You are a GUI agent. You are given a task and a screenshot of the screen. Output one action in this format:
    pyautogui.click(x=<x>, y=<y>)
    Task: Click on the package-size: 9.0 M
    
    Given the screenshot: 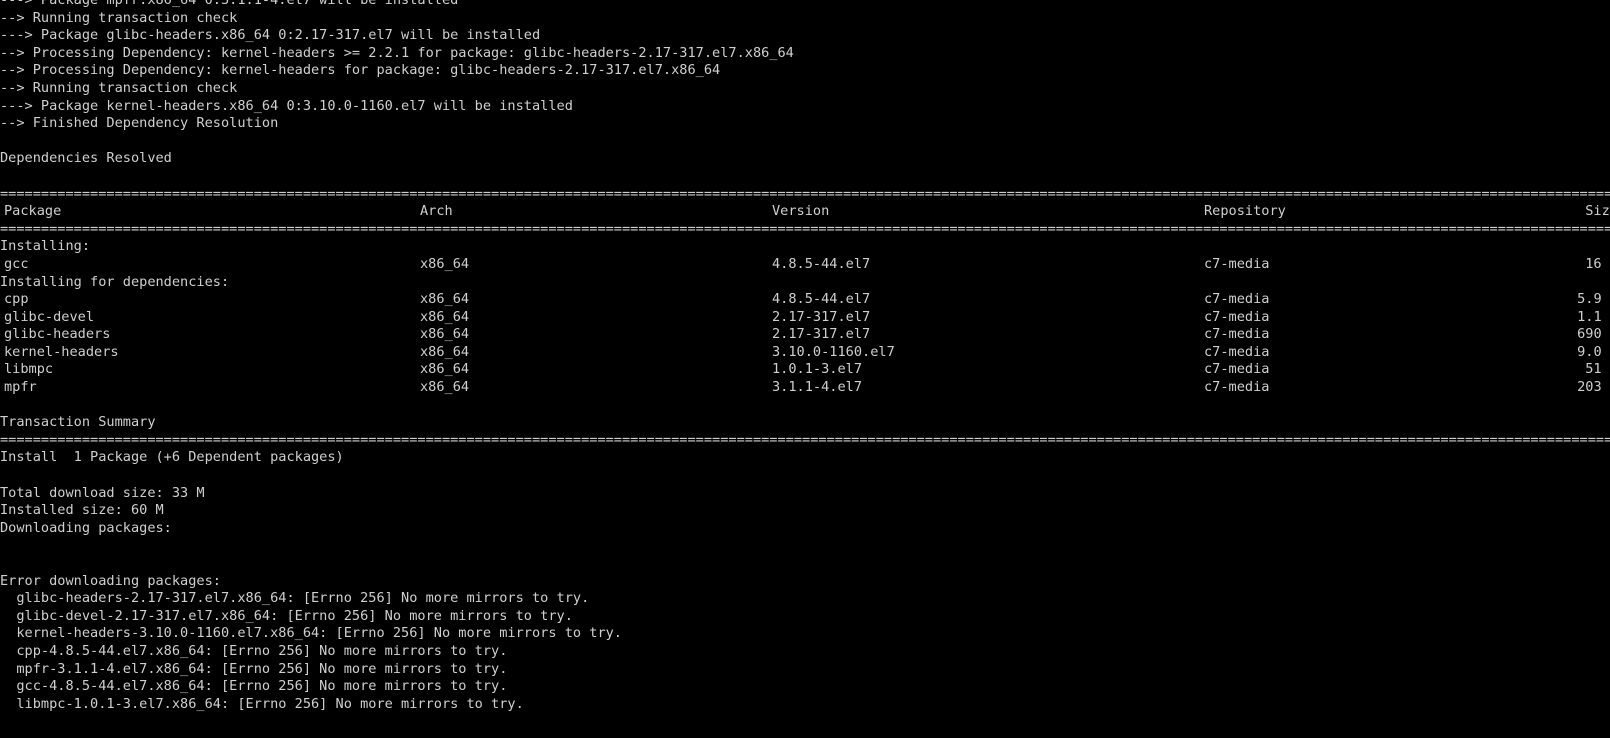 What is the action you would take?
    pyautogui.click(x=1593, y=351)
    